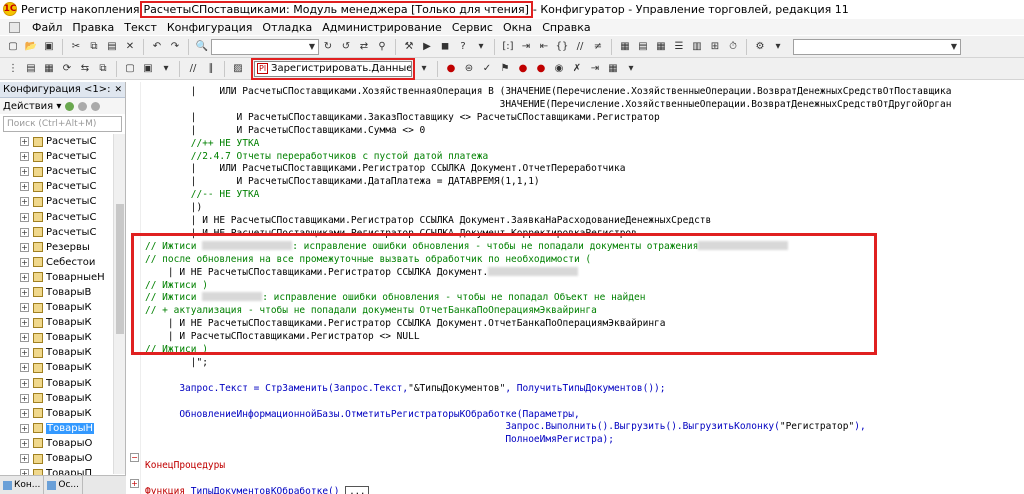 The width and height of the screenshot is (1024, 494). What do you see at coordinates (487, 69) in the screenshot?
I see `syntax-check-icon: ✓` at bounding box center [487, 69].